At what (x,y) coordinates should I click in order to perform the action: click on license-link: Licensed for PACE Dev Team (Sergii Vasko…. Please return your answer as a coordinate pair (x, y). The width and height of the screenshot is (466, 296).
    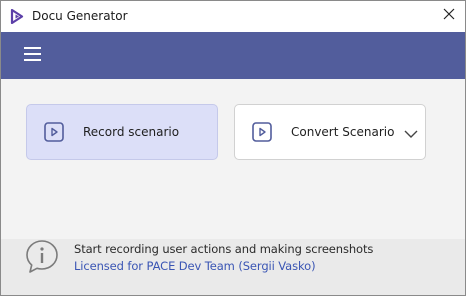
    Looking at the image, I should click on (195, 266).